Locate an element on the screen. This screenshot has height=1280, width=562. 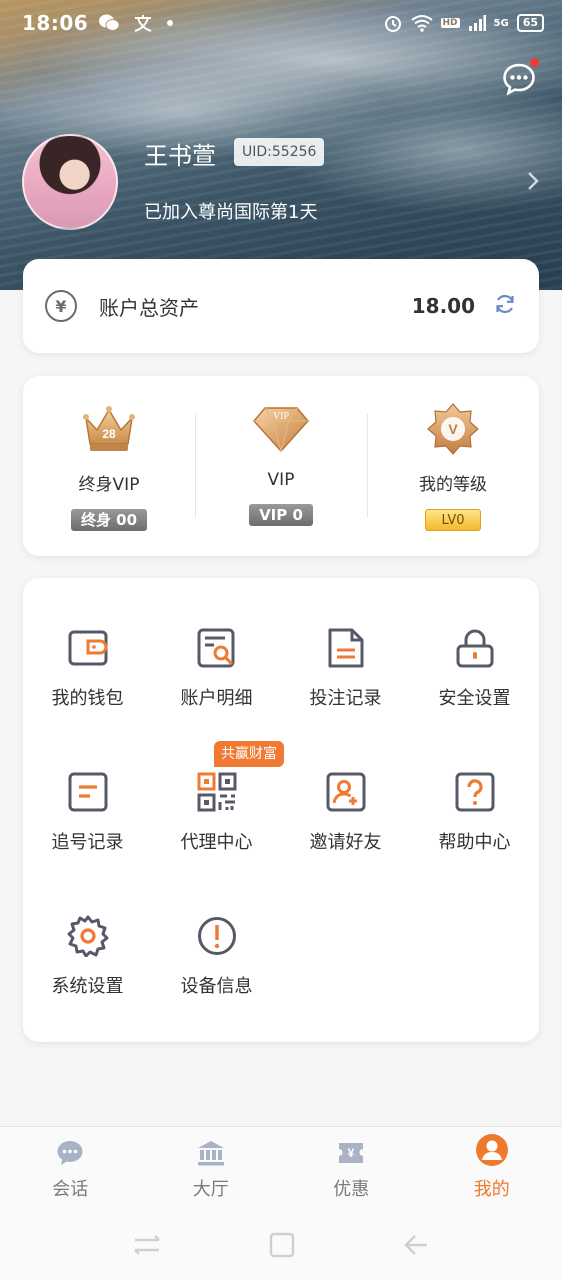
info-icon is located at coordinates (217, 936).